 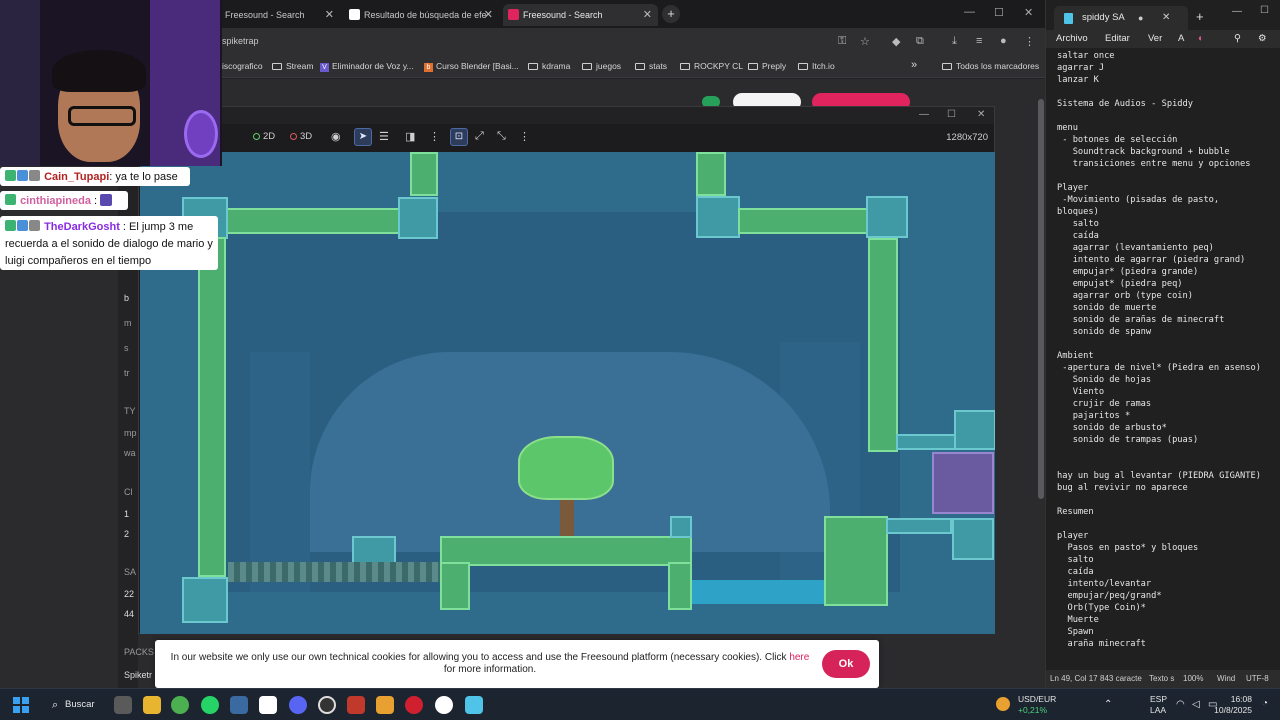 I want to click on menu-ver: Ver, so click(x=1155, y=38).